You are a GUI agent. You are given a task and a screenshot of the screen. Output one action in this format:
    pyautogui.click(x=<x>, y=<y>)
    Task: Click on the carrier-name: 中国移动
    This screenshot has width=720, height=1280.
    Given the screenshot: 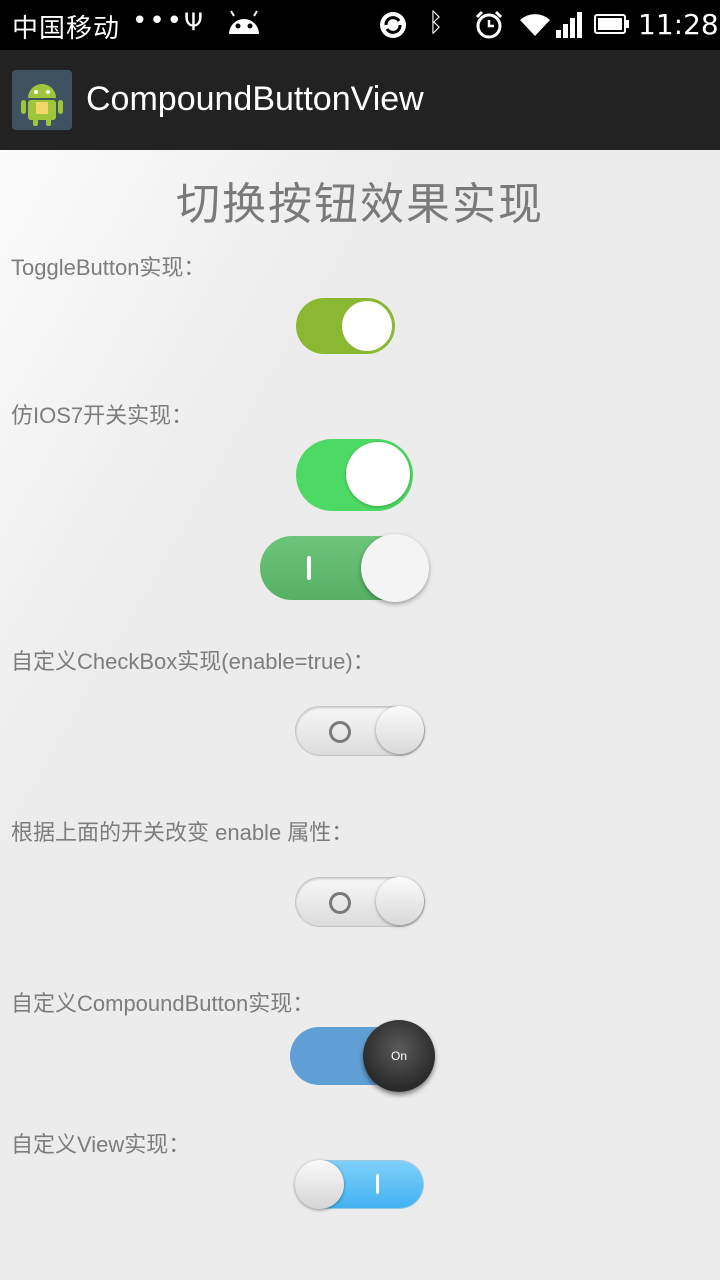 What is the action you would take?
    pyautogui.click(x=66, y=29)
    